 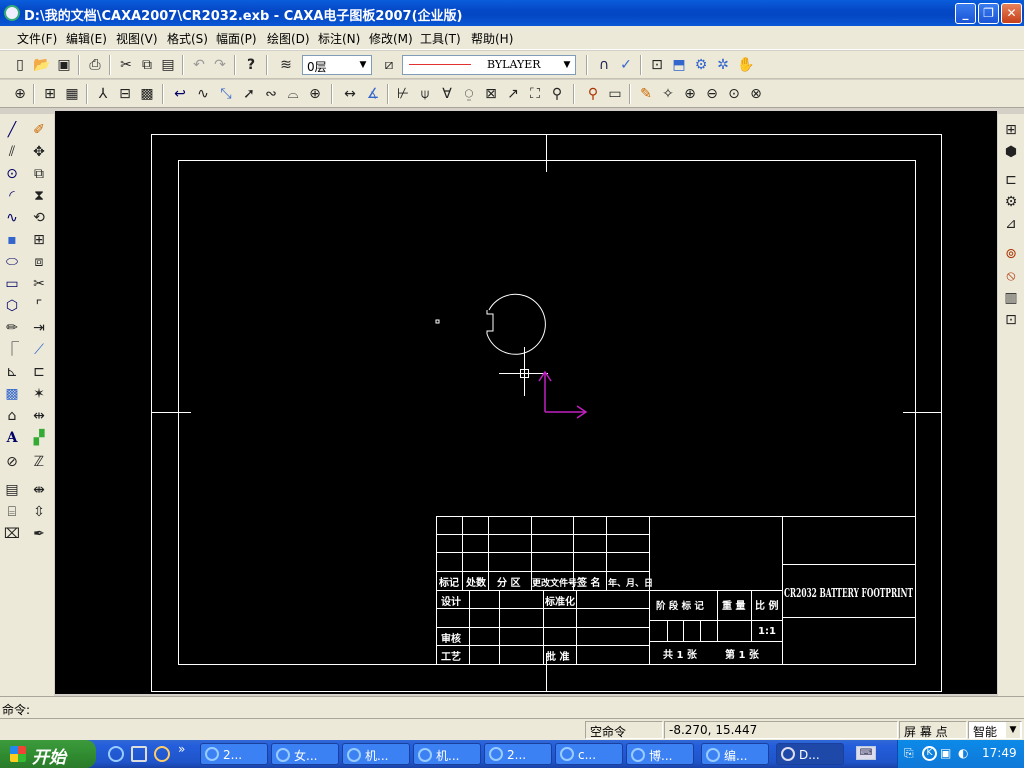 I want to click on bom-icon: ⌧, so click(x=12, y=534).